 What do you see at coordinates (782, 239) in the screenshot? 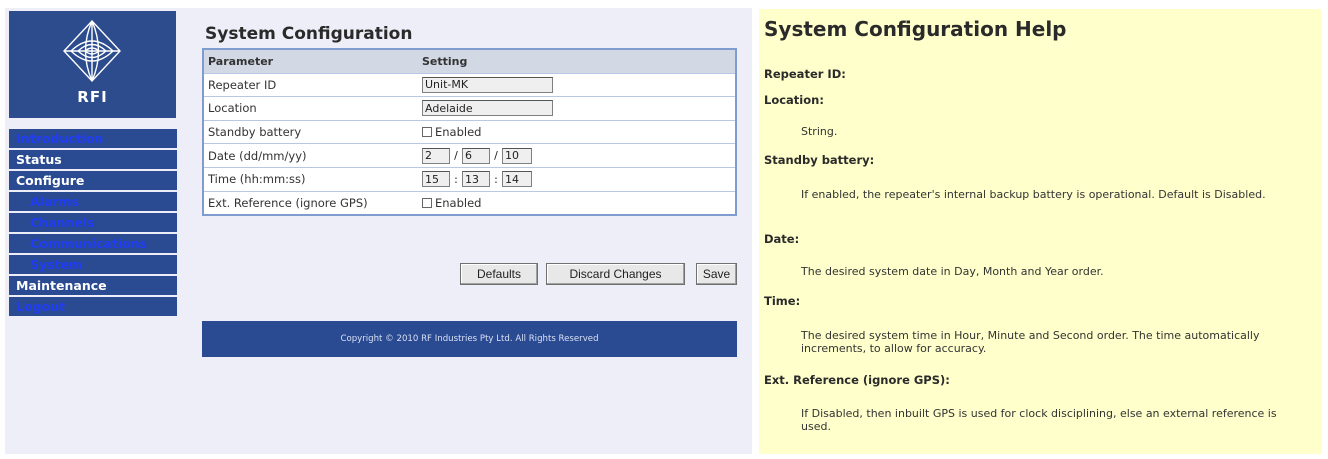
I see `help-heading-date: Date:` at bounding box center [782, 239].